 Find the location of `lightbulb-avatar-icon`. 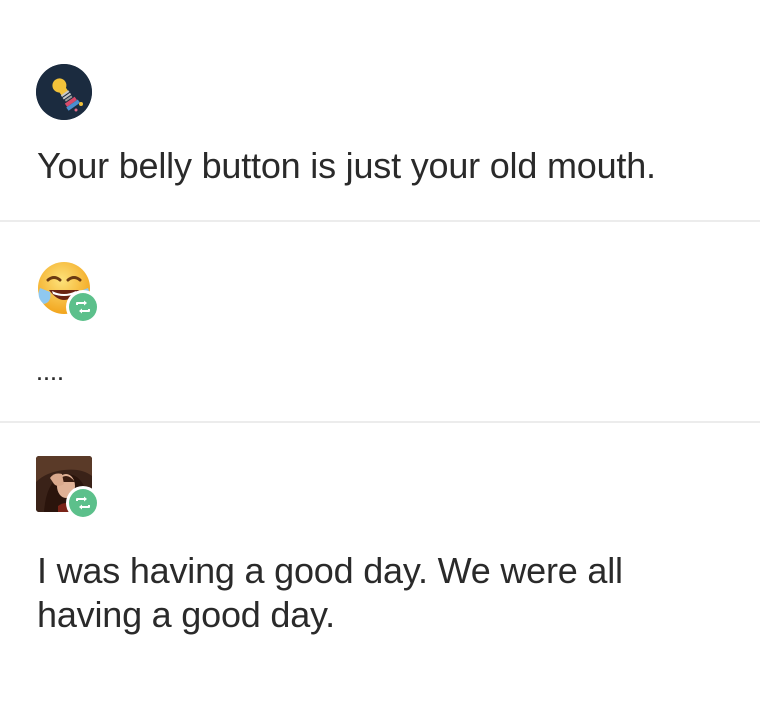

lightbulb-avatar-icon is located at coordinates (64, 92).